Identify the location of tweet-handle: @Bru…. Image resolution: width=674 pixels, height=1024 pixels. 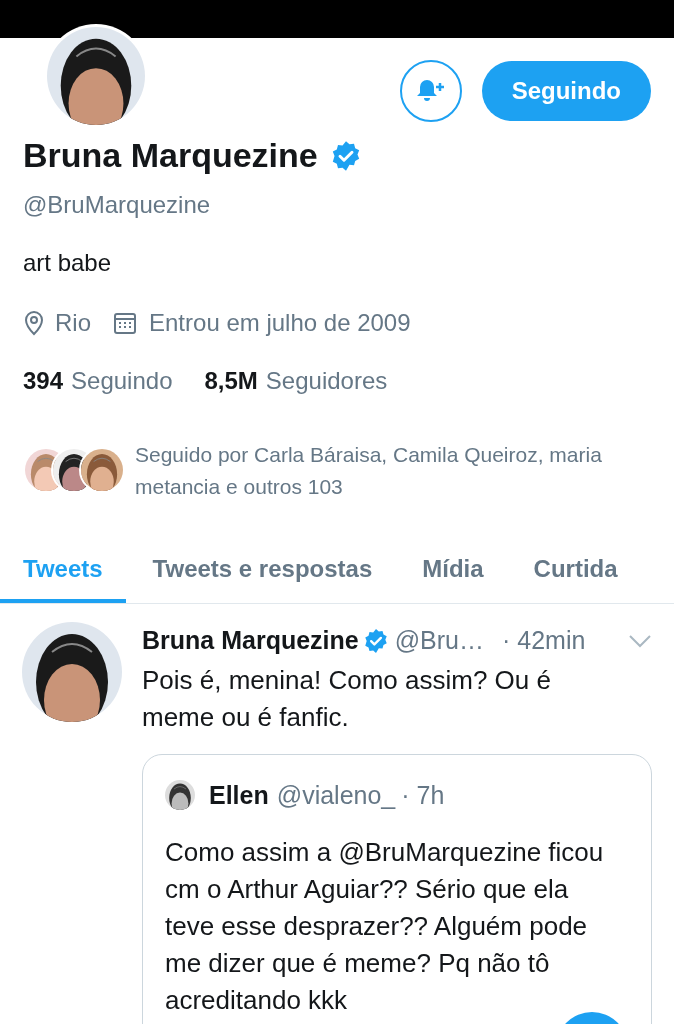
(439, 640).